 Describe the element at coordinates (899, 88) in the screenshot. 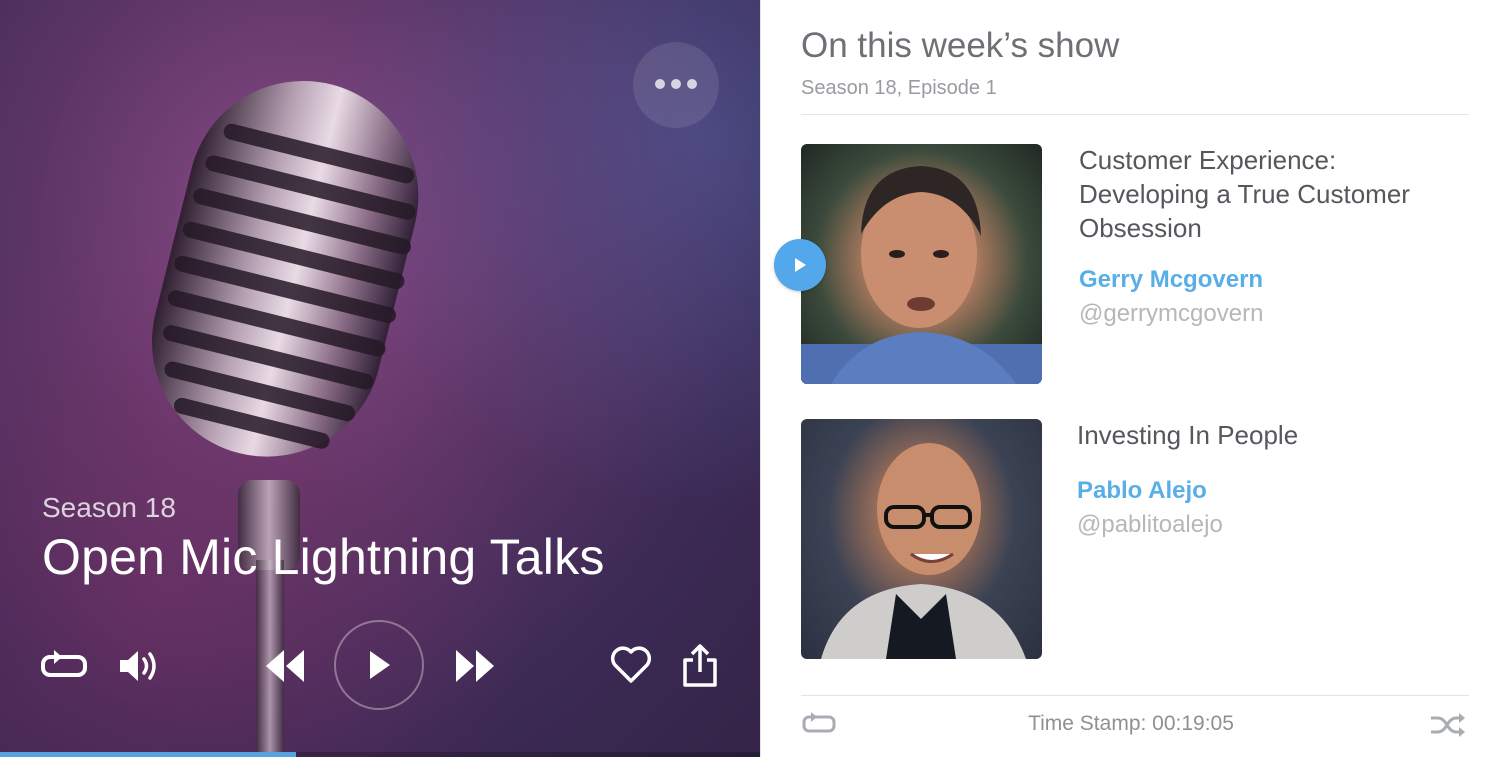

I see `episode-subheading: Season 18, Episode 1` at that location.